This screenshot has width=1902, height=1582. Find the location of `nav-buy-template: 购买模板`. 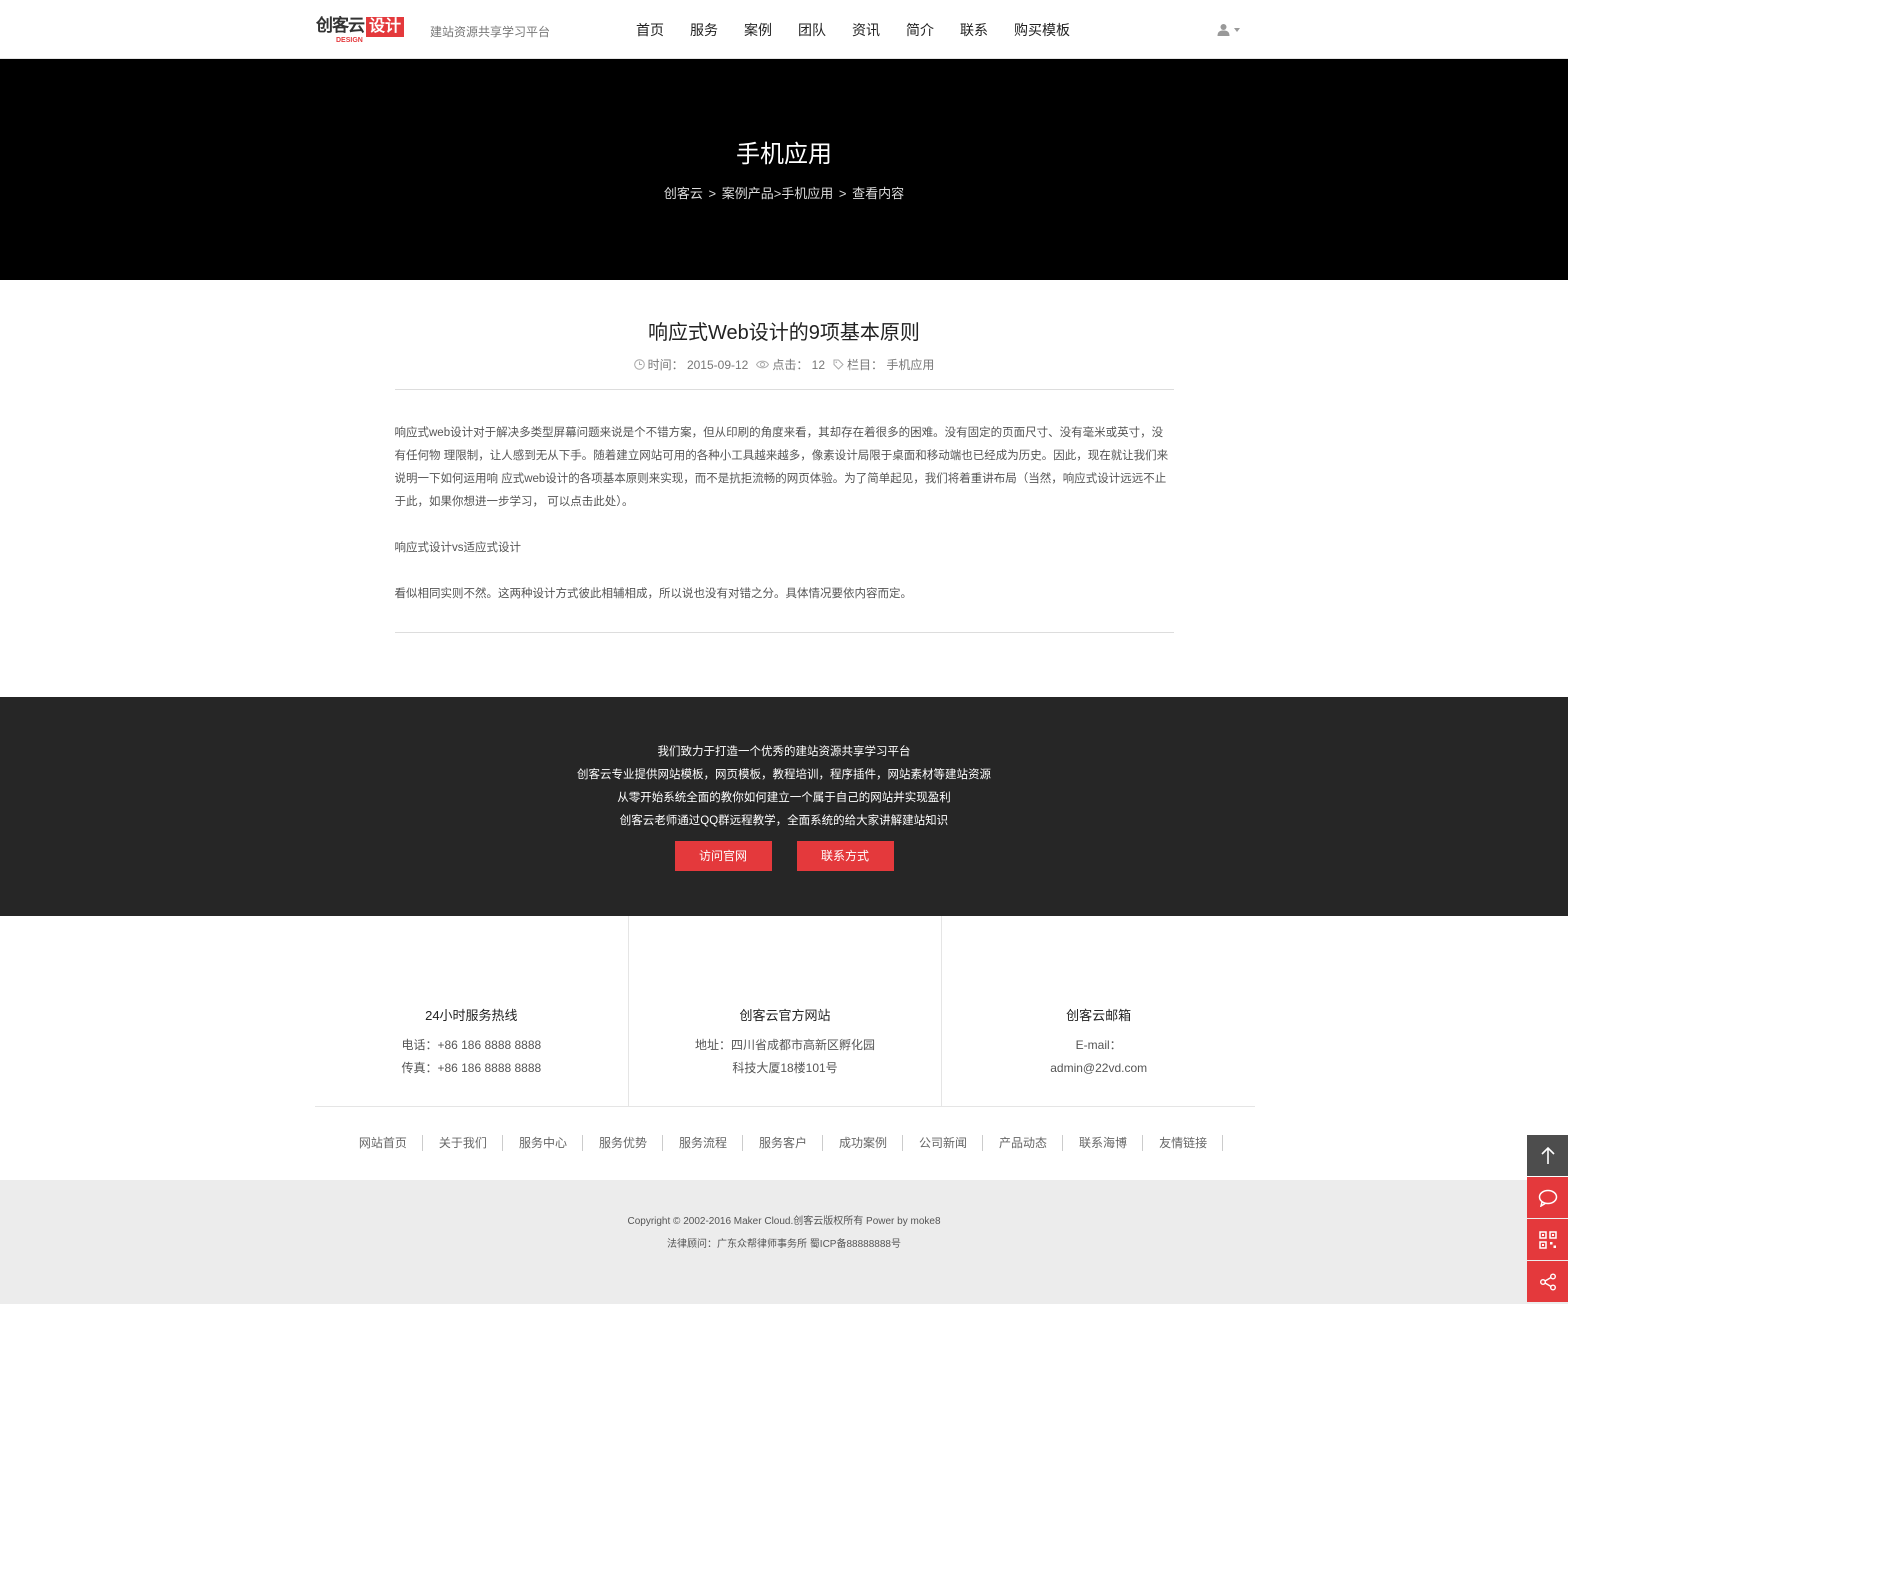

nav-buy-template: 购买模板 is located at coordinates (1042, 30).